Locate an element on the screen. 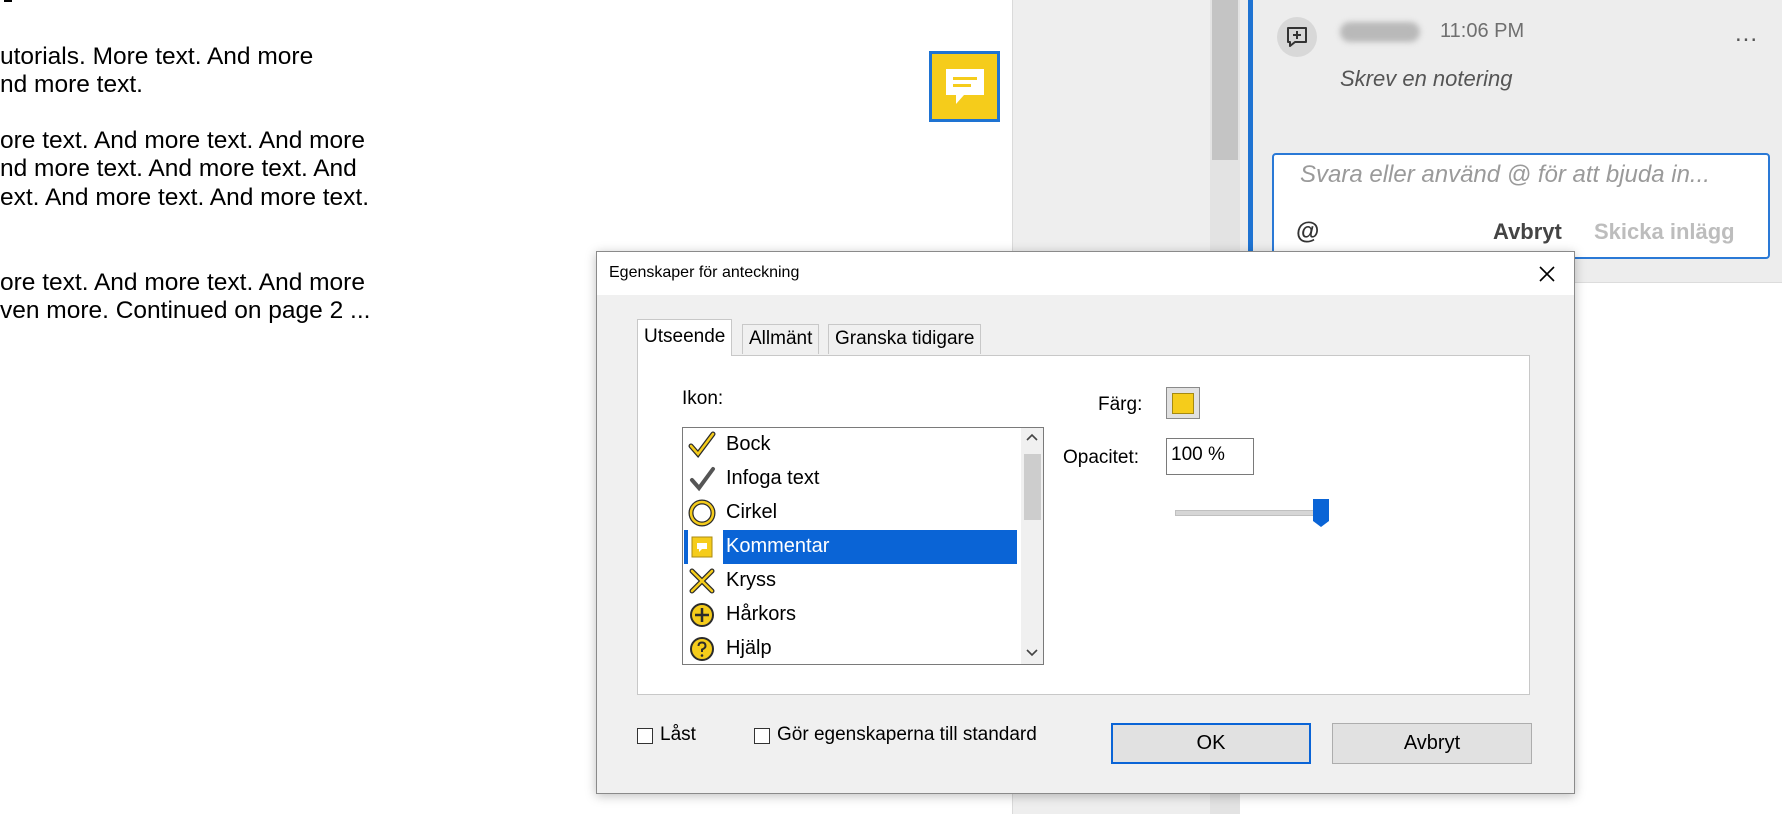 The image size is (1782, 814). reply-cancel-button: Avbryt is located at coordinates (1527, 232).